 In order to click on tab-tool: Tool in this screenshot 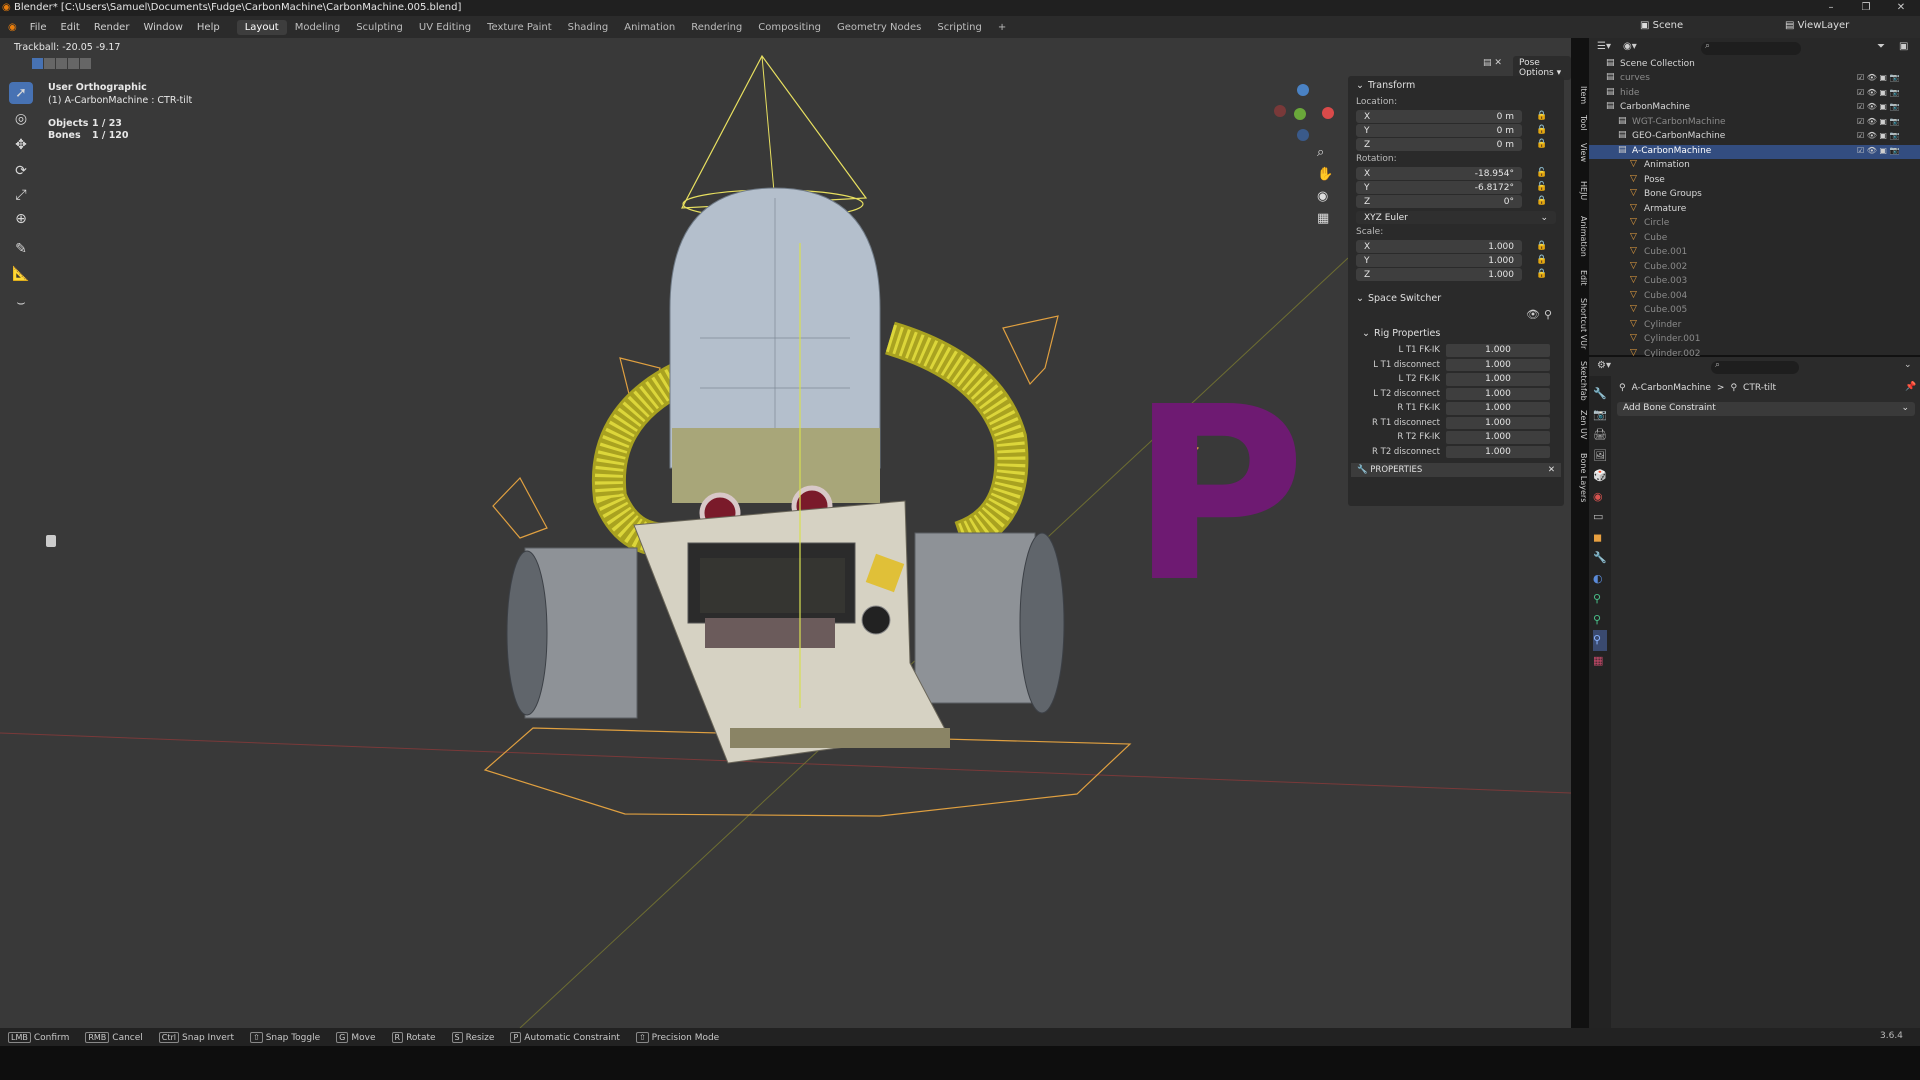, I will do `click(1581, 123)`.